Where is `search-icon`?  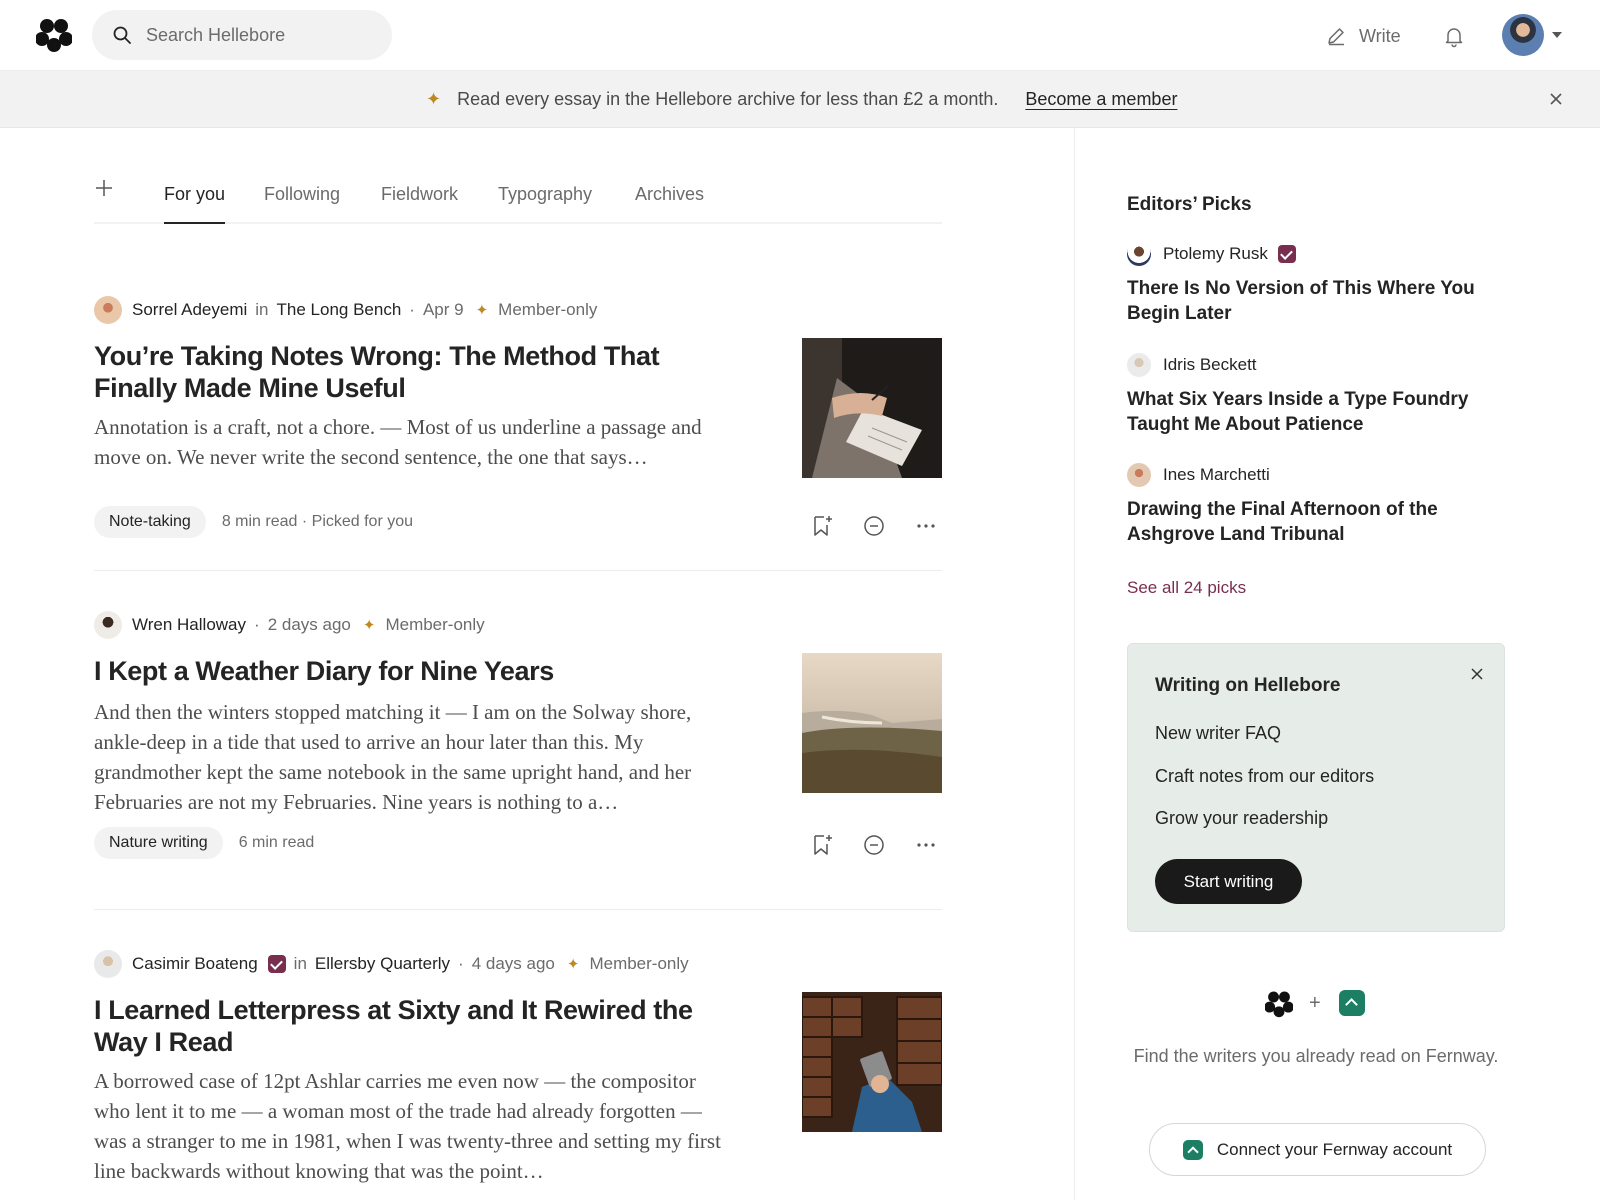
search-icon is located at coordinates (122, 35).